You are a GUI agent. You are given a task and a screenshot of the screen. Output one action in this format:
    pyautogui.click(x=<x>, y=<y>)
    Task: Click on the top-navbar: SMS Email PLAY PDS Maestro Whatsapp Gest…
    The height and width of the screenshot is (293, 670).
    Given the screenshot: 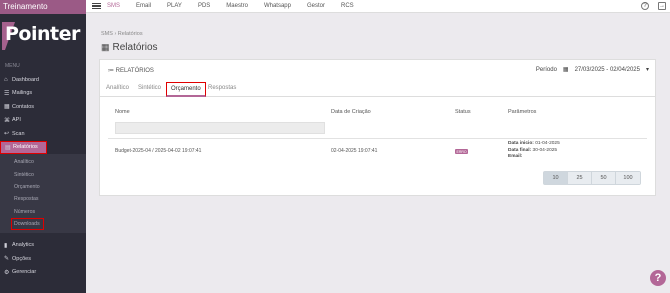 What is the action you would take?
    pyautogui.click(x=378, y=6)
    